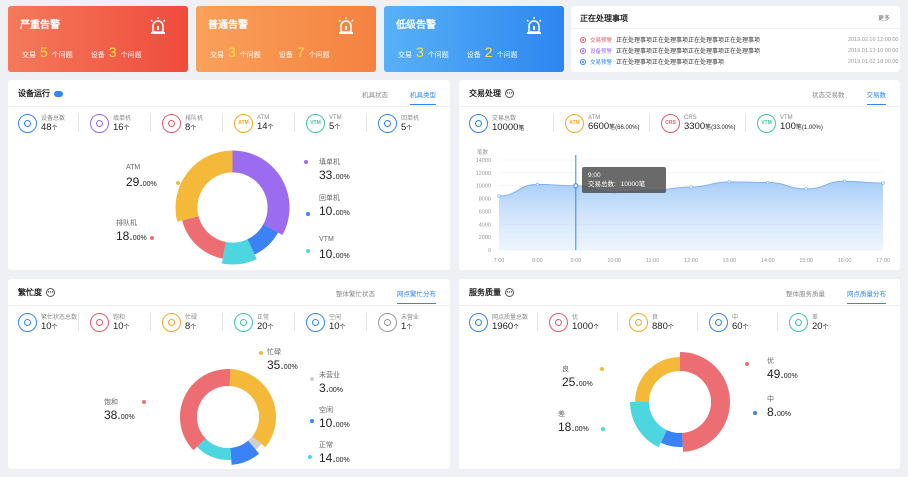 The image size is (908, 477). Describe the element at coordinates (503, 326) in the screenshot. I see `stat-value: 1960` at that location.